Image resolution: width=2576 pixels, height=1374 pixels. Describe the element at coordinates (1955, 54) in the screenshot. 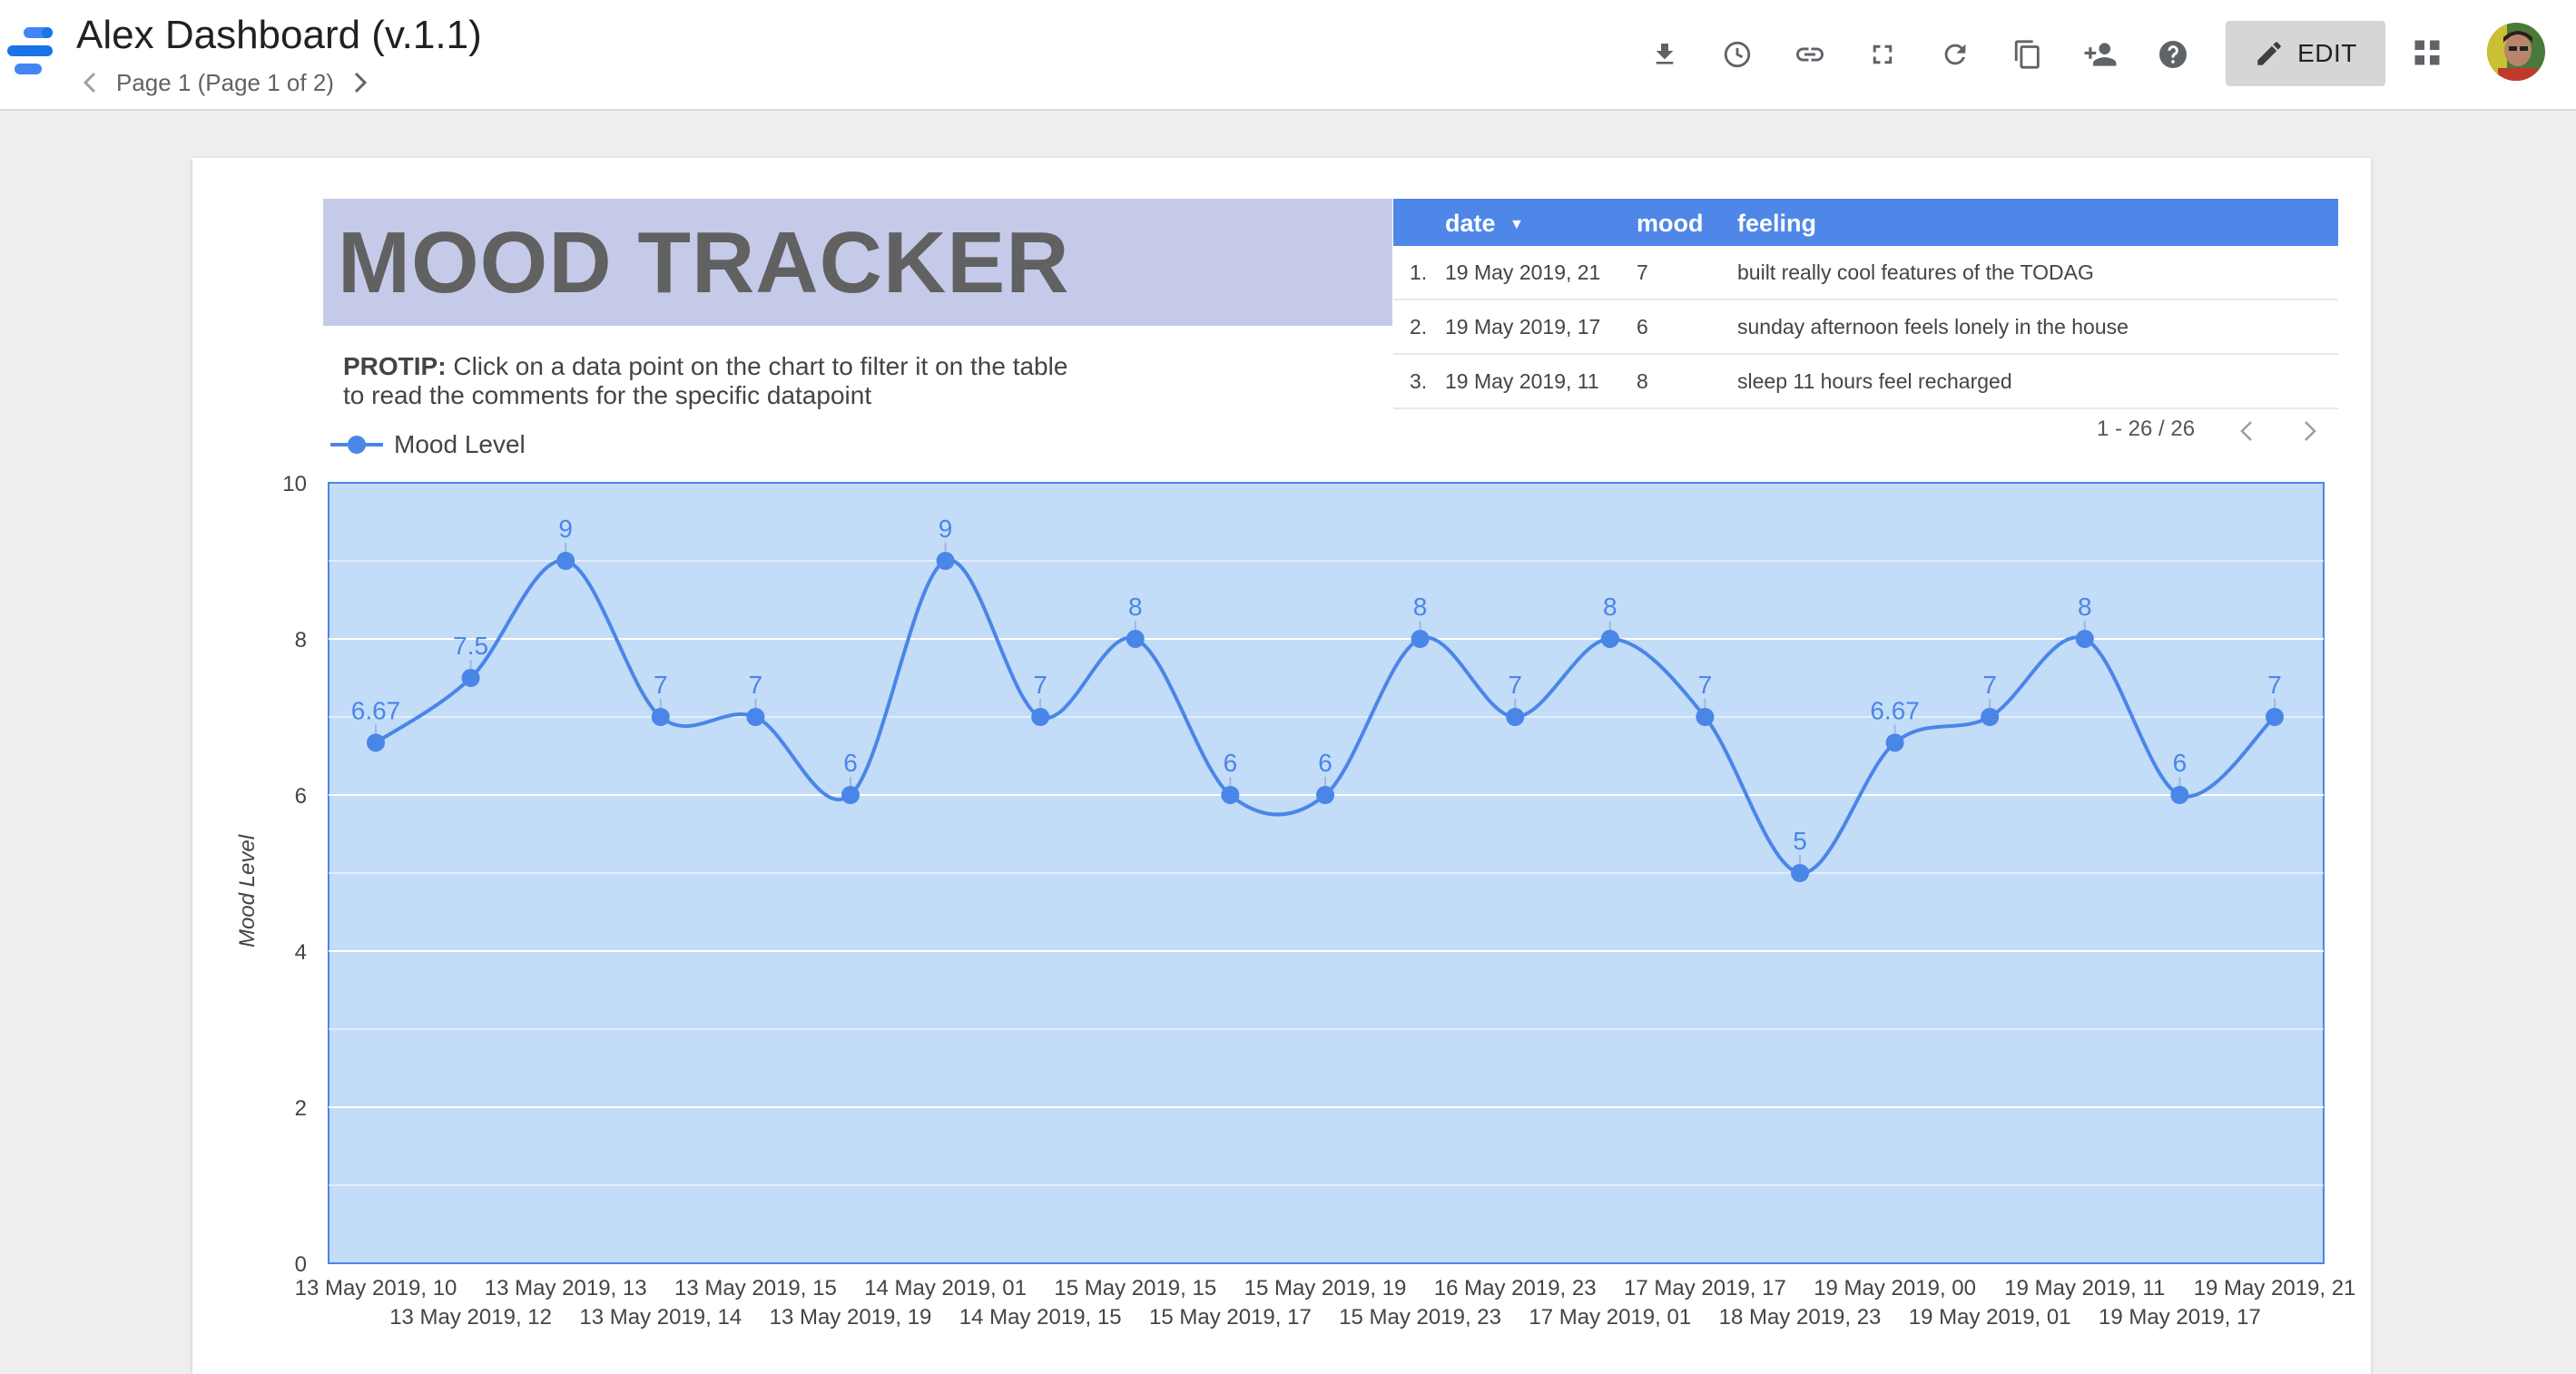

I see `refresh-icon` at that location.